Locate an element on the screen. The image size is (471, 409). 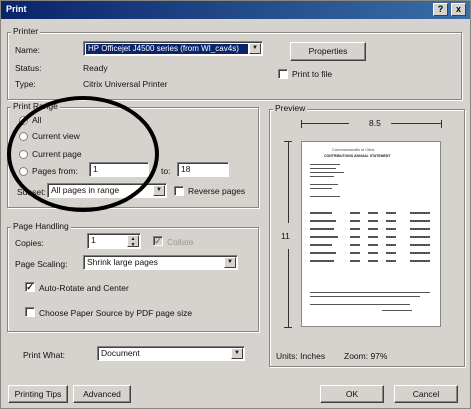
page-scaling-value: Shrink large pages is located at coordinates (122, 262).